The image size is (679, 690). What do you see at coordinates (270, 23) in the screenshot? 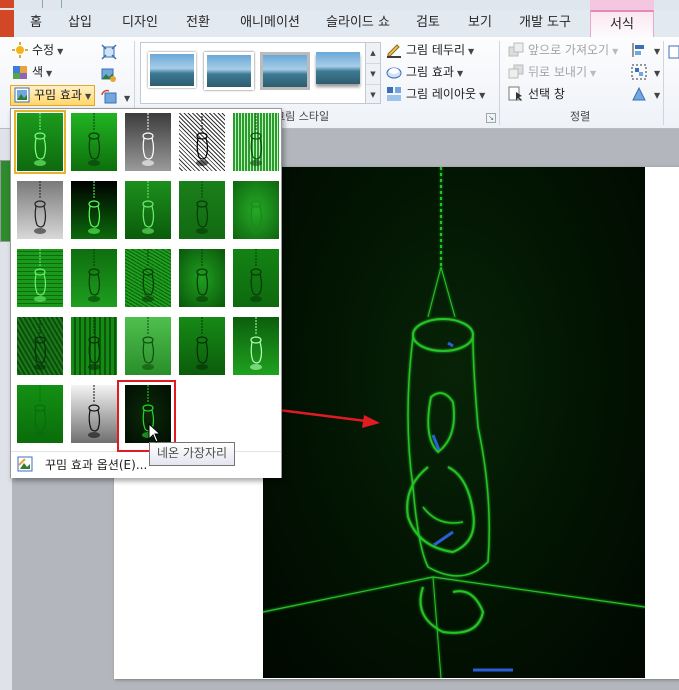
I see `tab-animations: 애니메이션` at bounding box center [270, 23].